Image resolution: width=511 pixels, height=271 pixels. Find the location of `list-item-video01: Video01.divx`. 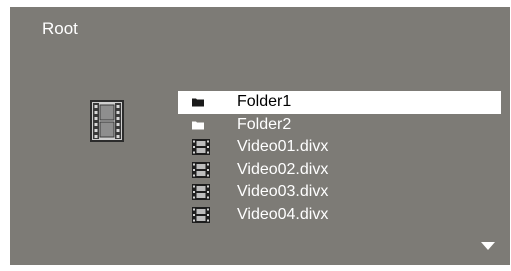

list-item-video01: Video01.divx is located at coordinates (339, 147).